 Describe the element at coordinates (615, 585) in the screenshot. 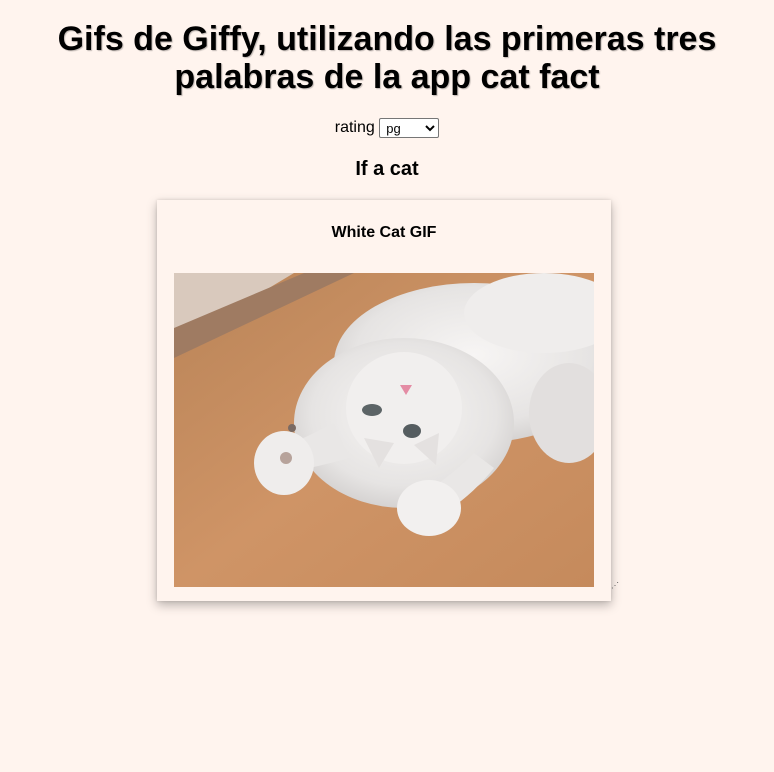

I see `scroll-corner-icon: ⋰` at that location.